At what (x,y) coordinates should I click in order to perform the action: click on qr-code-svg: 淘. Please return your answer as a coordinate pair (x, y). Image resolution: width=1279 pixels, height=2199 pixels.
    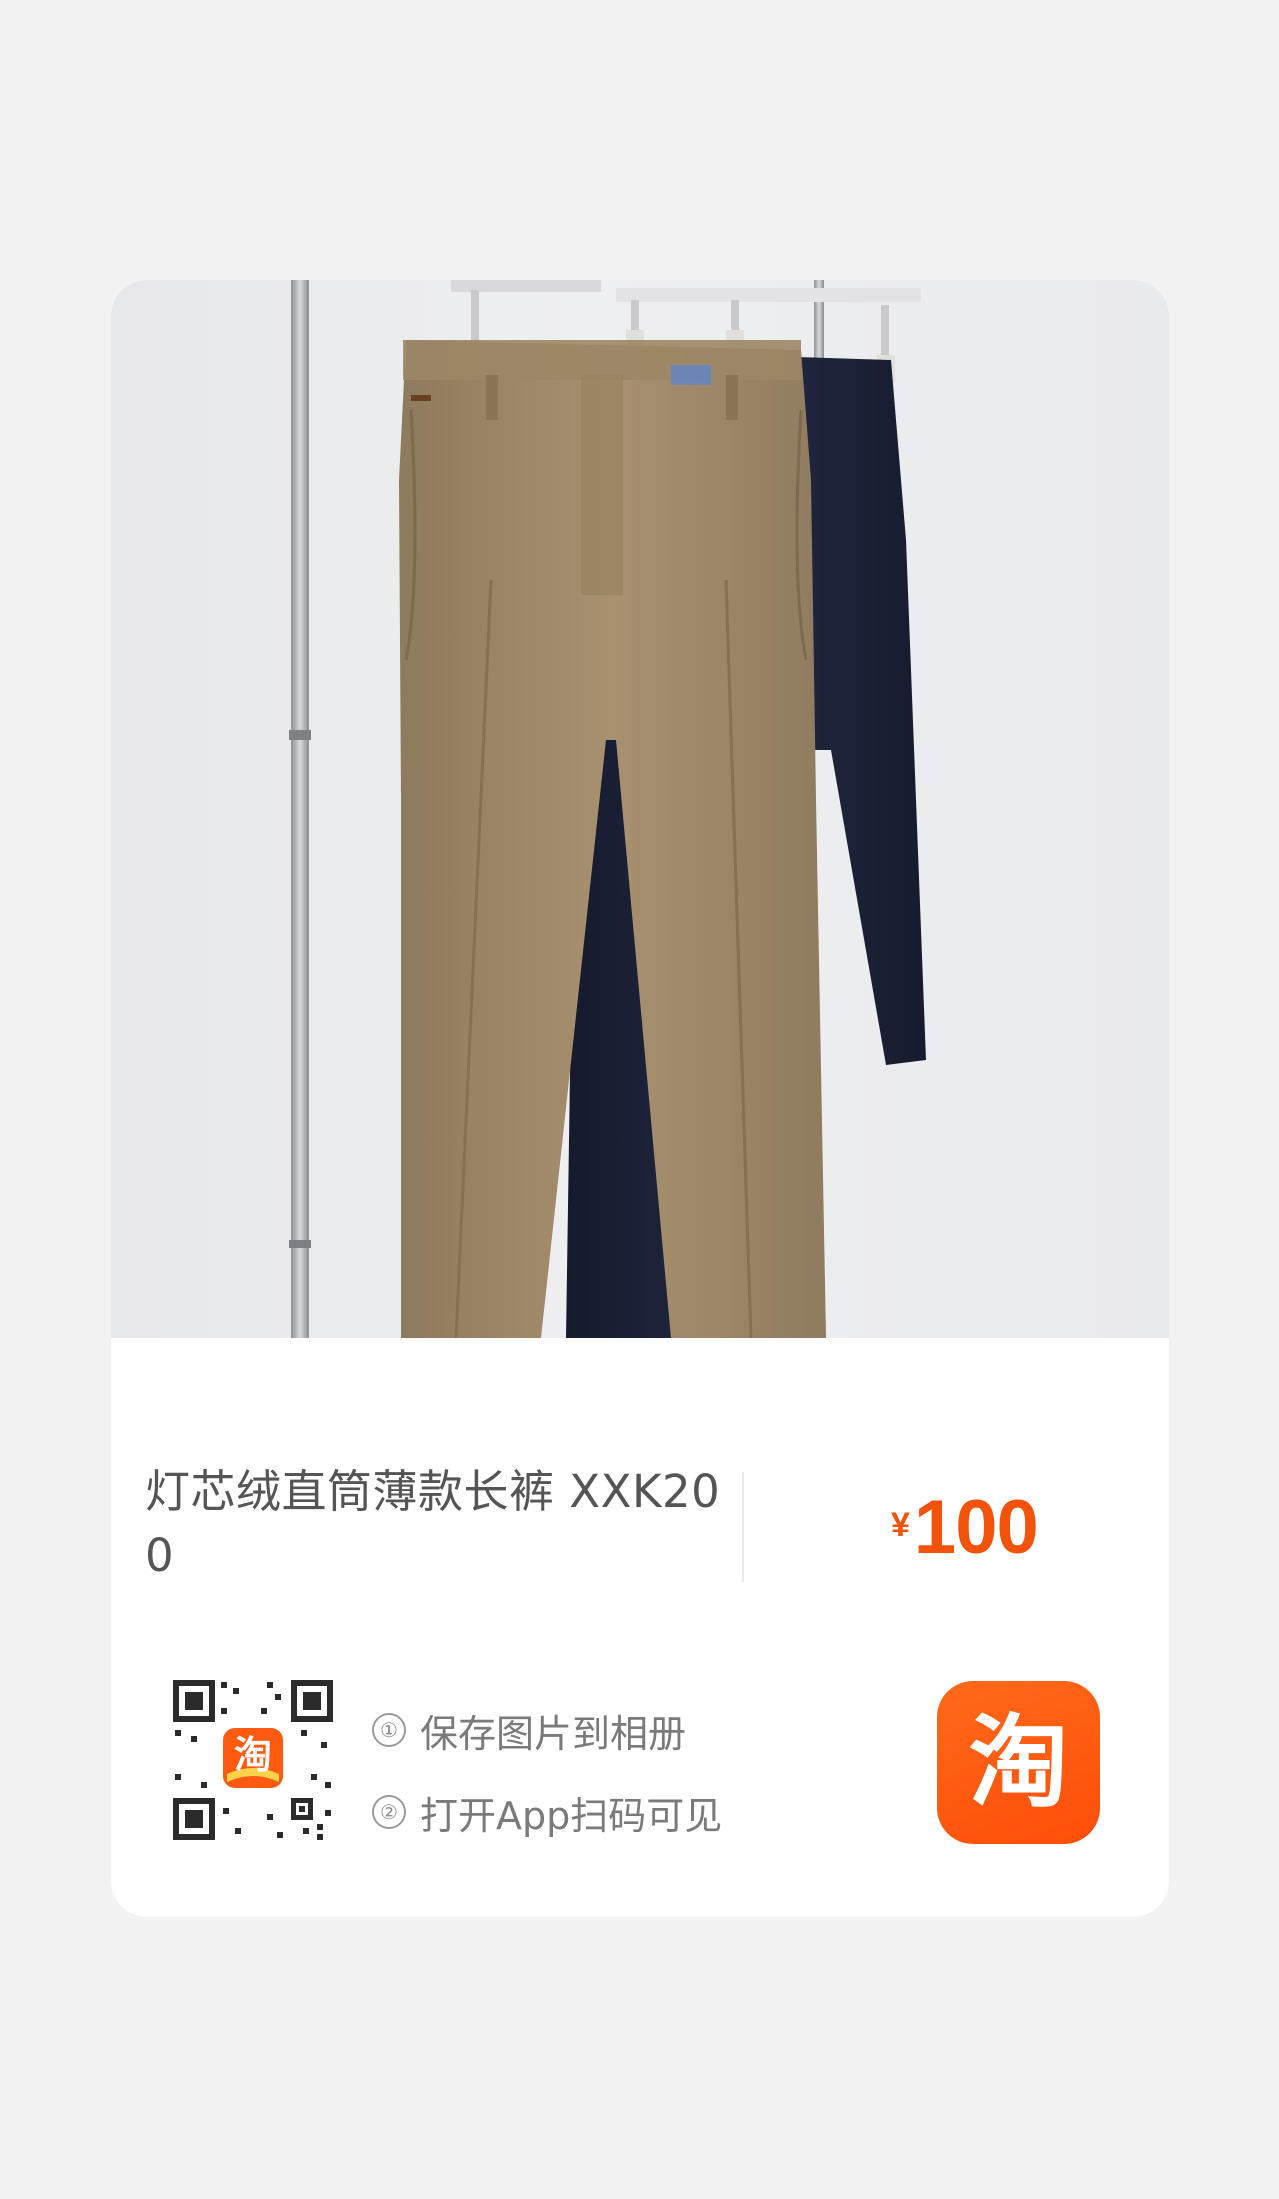
    Looking at the image, I should click on (253, 1760).